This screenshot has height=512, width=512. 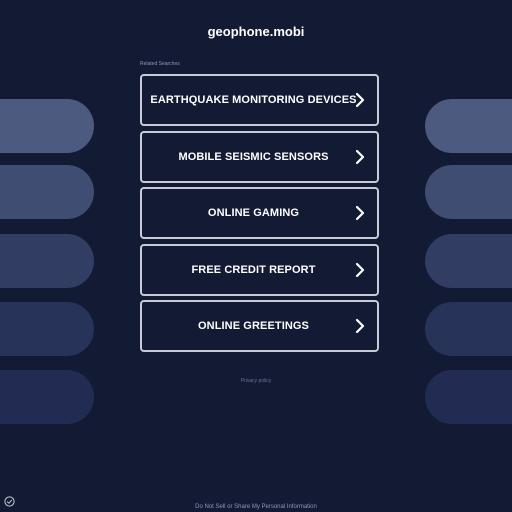 What do you see at coordinates (253, 213) in the screenshot?
I see `link-label: ONLINE GAMING` at bounding box center [253, 213].